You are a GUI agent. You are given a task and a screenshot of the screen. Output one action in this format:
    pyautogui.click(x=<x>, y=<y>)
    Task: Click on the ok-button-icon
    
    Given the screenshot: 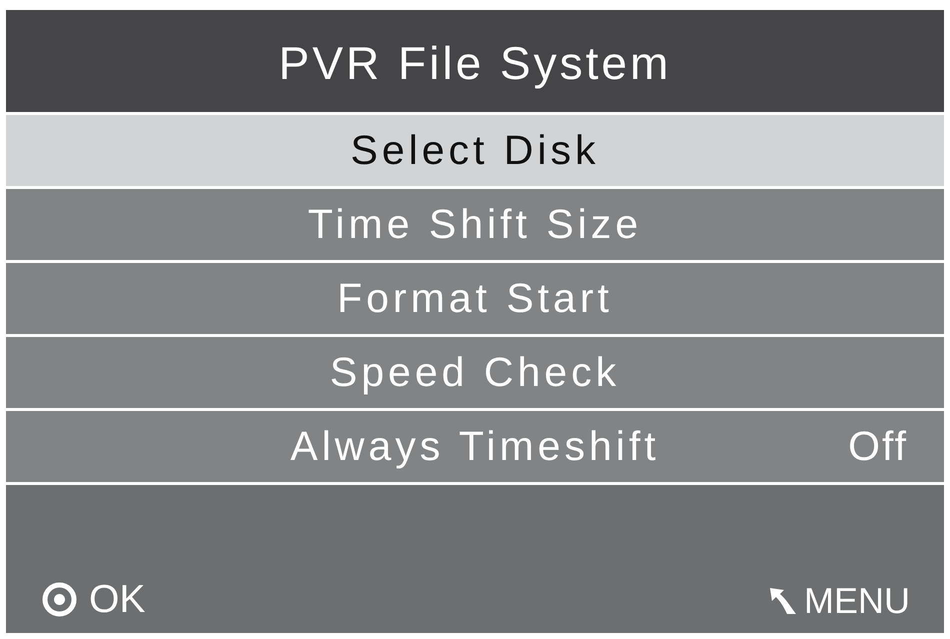 What is the action you would take?
    pyautogui.click(x=59, y=599)
    